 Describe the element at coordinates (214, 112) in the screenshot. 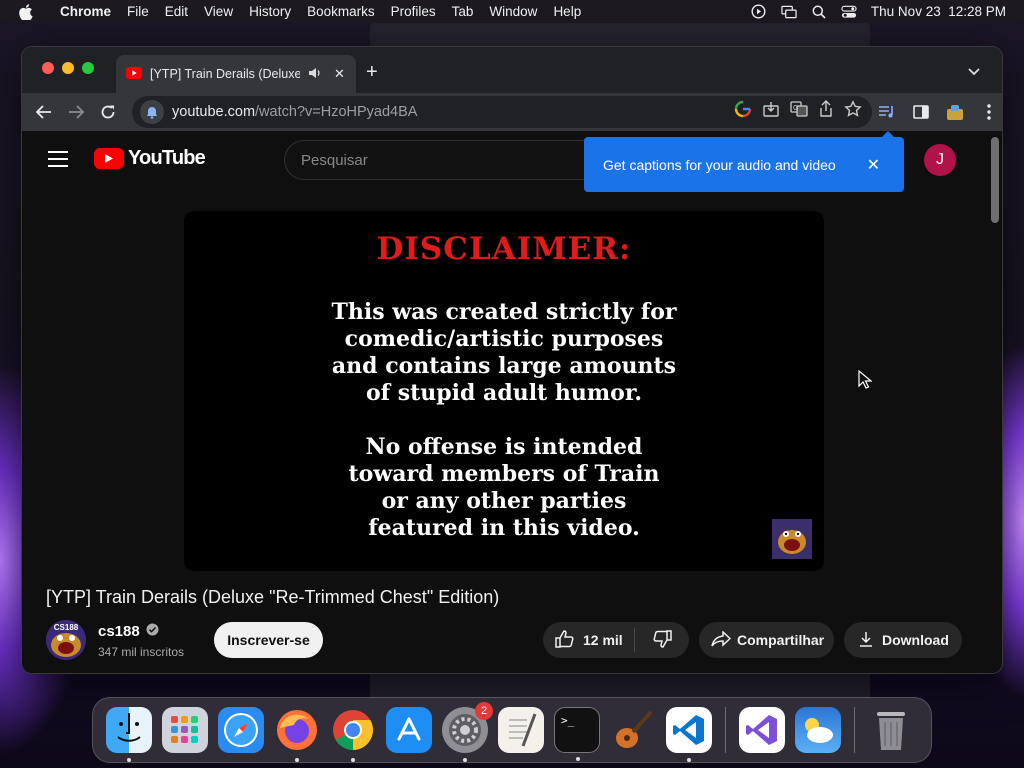

I see `url-domain: youtube.com` at that location.